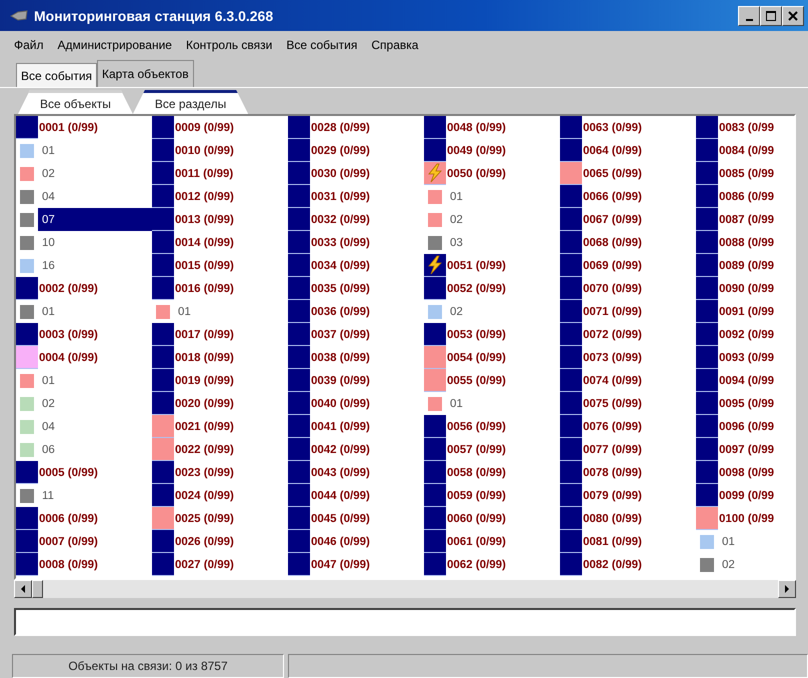 This screenshot has height=678, width=808. I want to click on object-item: 0003 (0/99), so click(68, 334).